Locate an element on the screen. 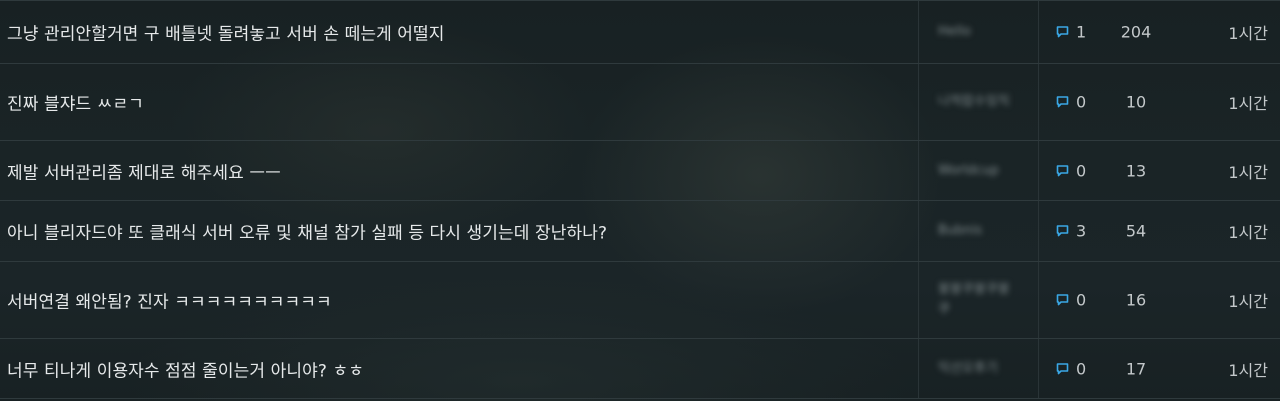 The height and width of the screenshot is (401, 1280). topic-title-link: 너무 티나게 이용자수 점점 줄이는거 아니야? ㅎㅎ is located at coordinates (457, 368).